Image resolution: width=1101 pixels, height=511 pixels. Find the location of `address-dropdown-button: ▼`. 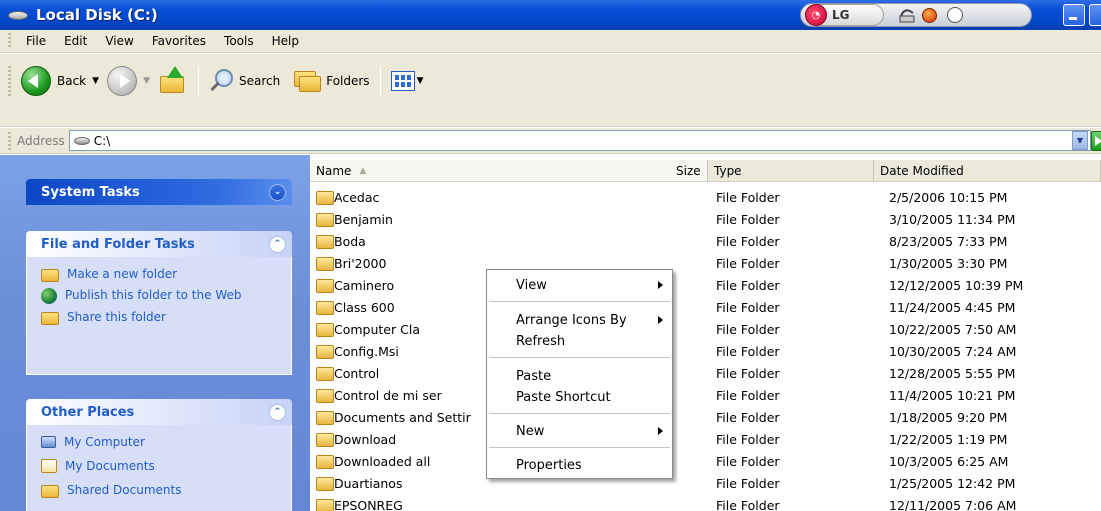

address-dropdown-button: ▼ is located at coordinates (1080, 140).